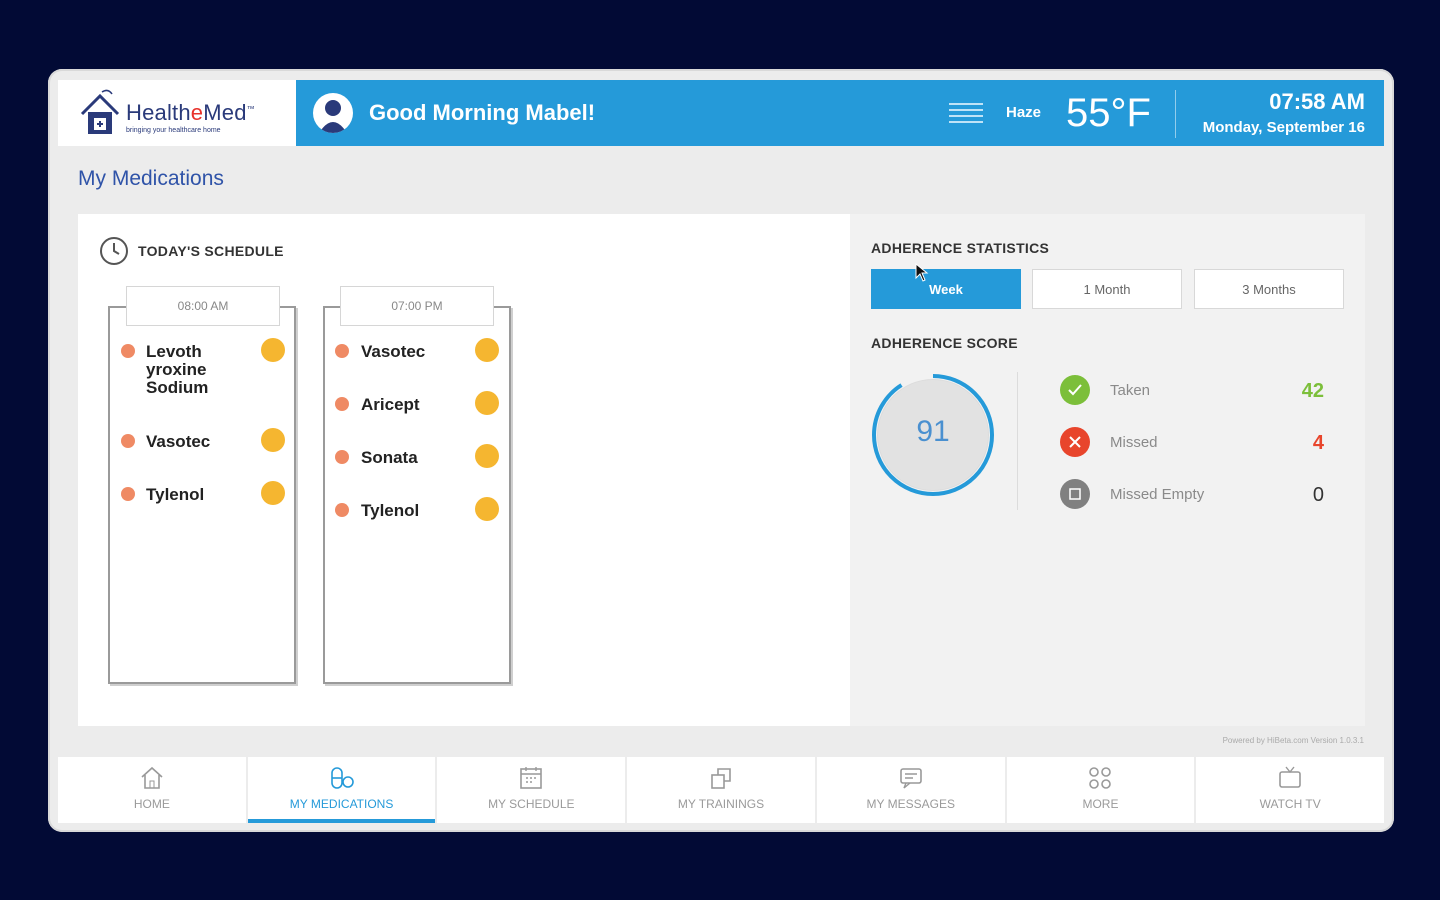 The height and width of the screenshot is (900, 1440). I want to click on greeting: Good Morning Mabel!, so click(482, 112).